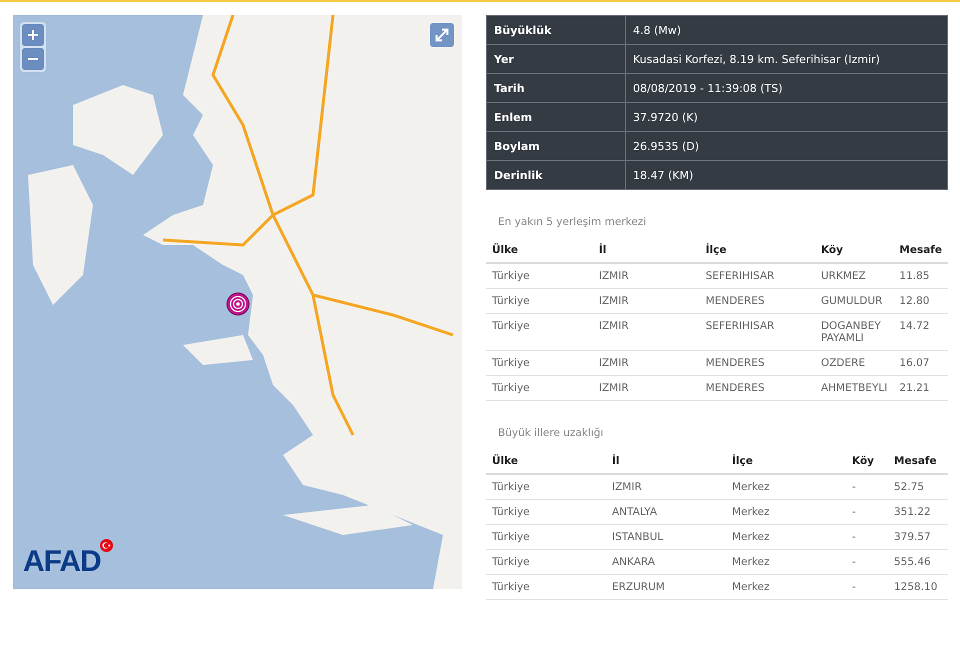 The image size is (960, 648). Describe the element at coordinates (787, 146) in the screenshot. I see `detail-value: 26.9535 (D)` at that location.